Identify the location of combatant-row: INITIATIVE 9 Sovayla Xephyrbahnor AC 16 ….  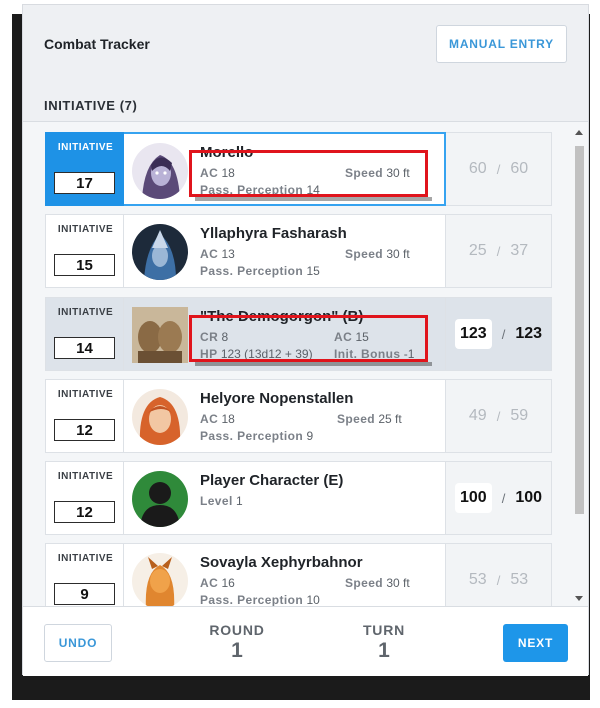
(298, 575).